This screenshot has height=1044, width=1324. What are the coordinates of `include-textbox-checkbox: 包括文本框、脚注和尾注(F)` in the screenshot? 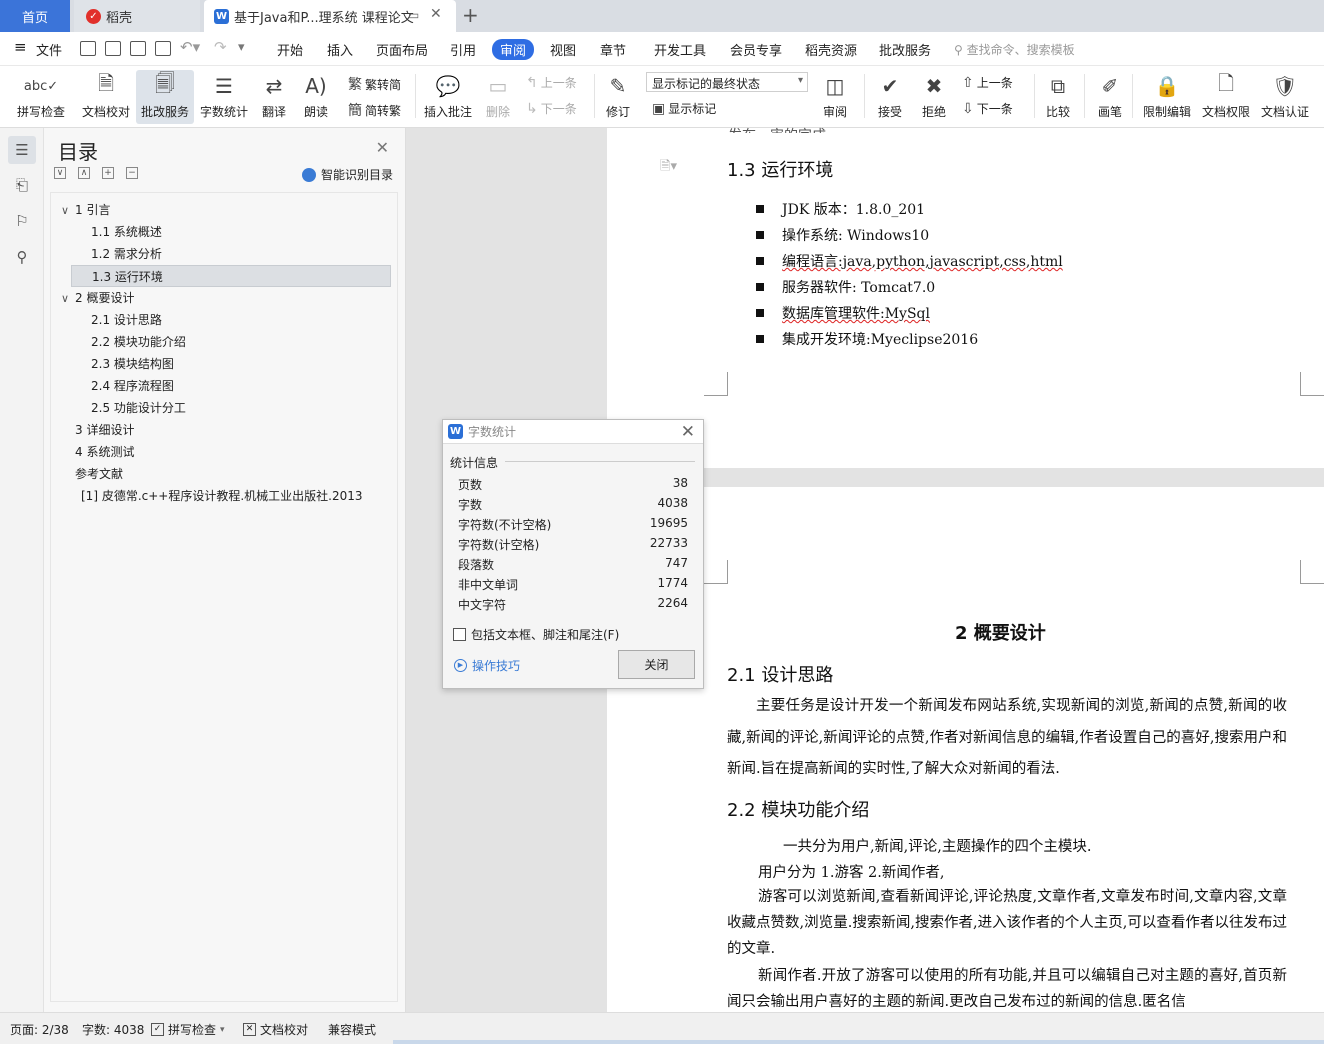 It's located at (536, 634).